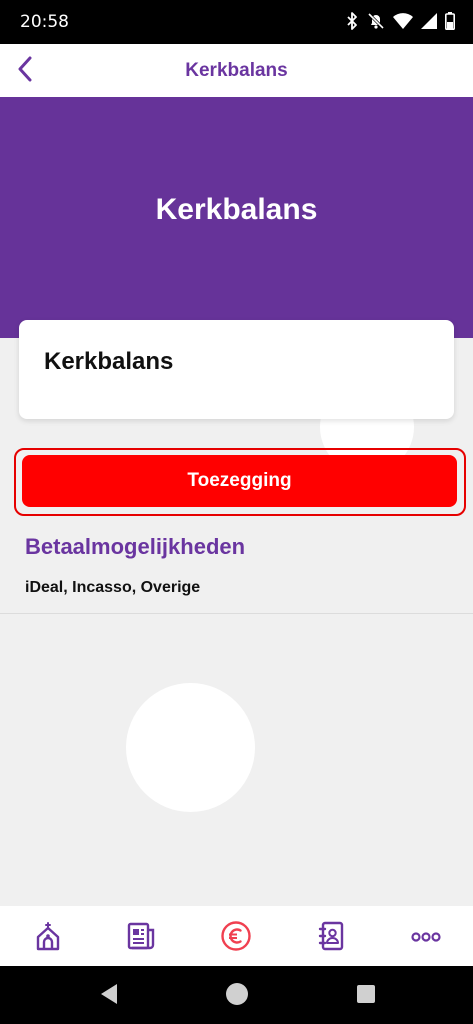  What do you see at coordinates (135, 546) in the screenshot?
I see `payment-options-title: Betaalmogelijkheden` at bounding box center [135, 546].